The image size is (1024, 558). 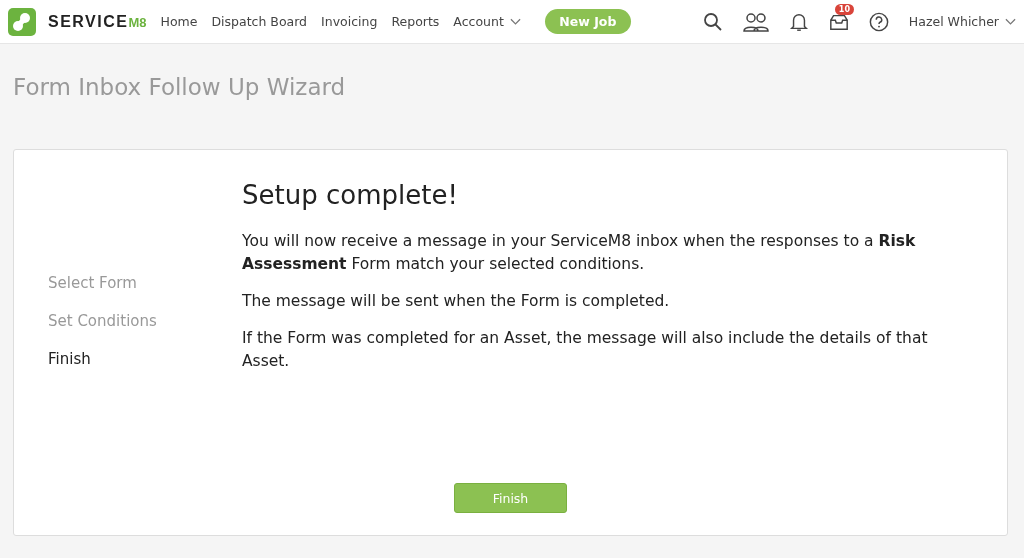 I want to click on paragraph: The message will be sent when the Form is completed., so click(x=456, y=301).